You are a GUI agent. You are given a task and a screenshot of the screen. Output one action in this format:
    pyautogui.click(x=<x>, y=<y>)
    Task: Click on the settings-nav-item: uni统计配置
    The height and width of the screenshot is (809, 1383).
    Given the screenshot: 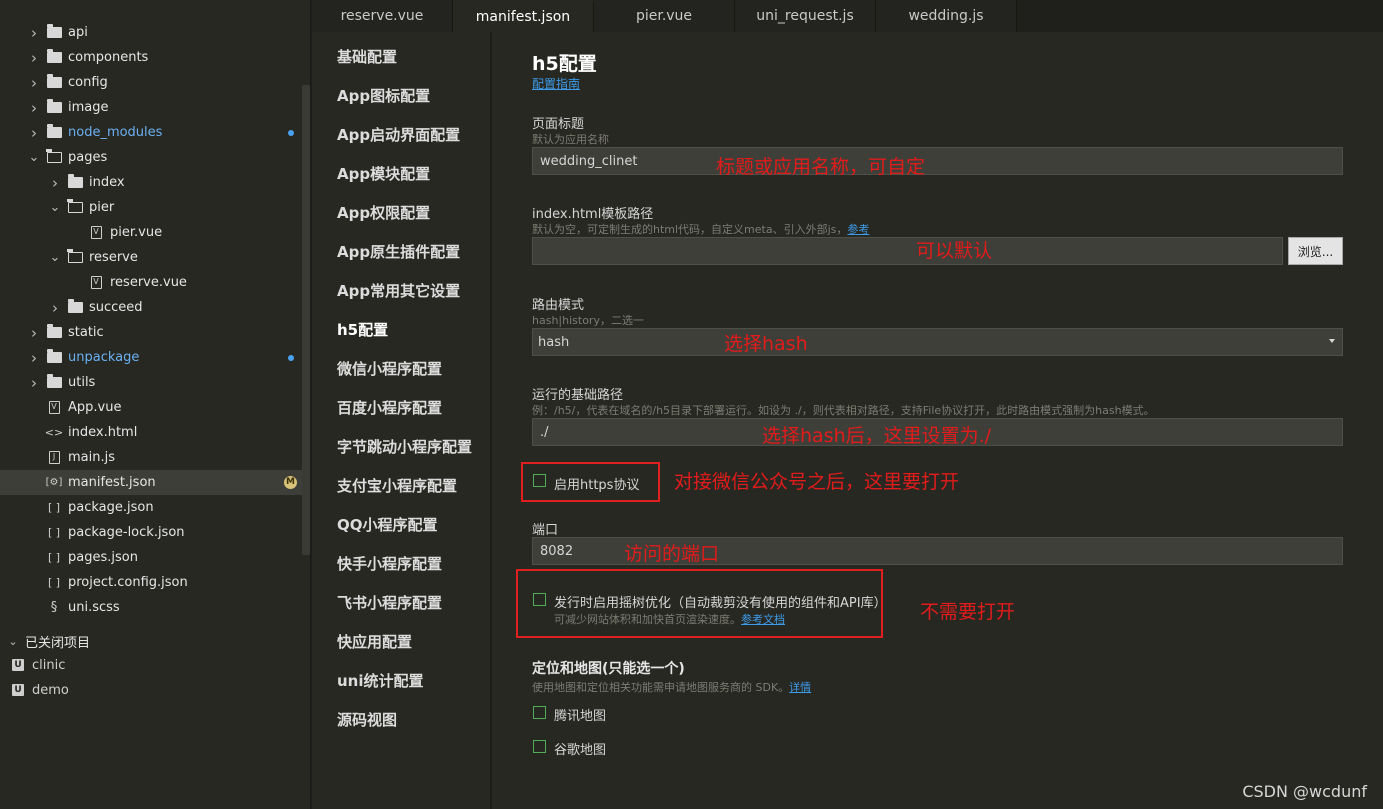 What is the action you would take?
    pyautogui.click(x=380, y=680)
    